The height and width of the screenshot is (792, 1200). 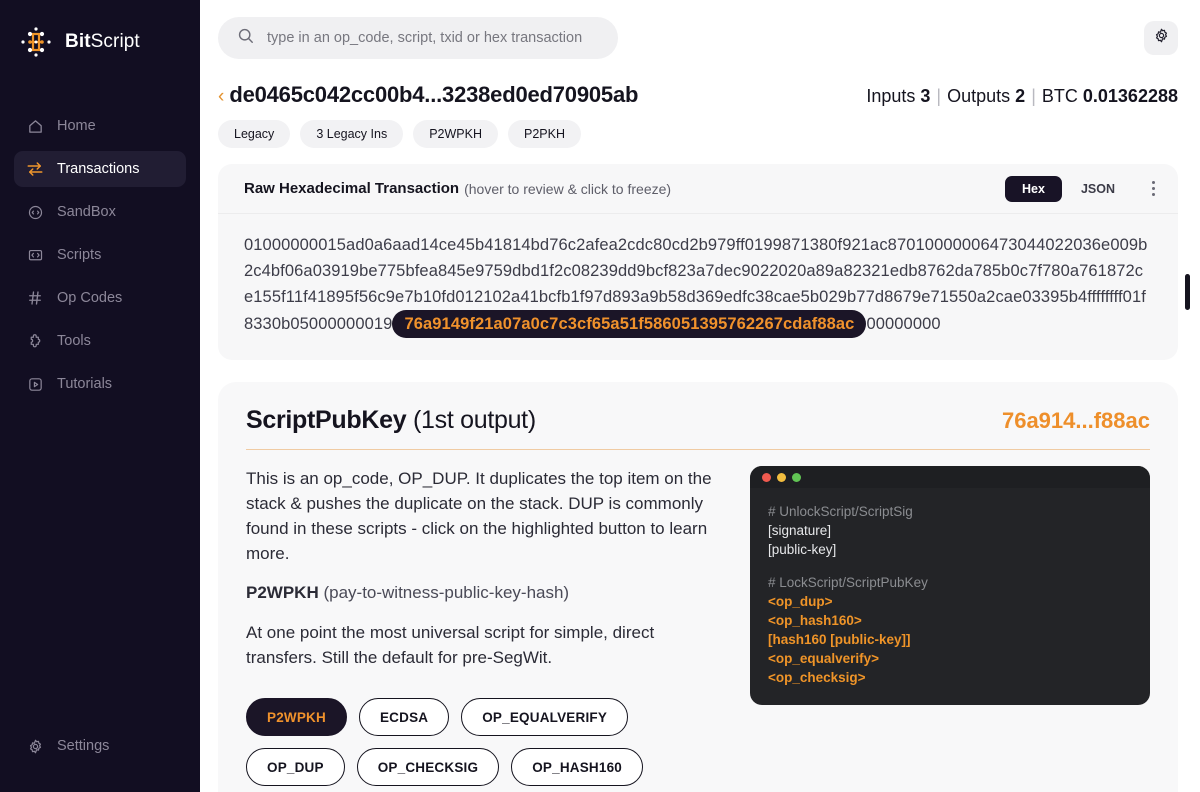 What do you see at coordinates (781, 477) in the screenshot?
I see `terminal-minimize-dot-icon` at bounding box center [781, 477].